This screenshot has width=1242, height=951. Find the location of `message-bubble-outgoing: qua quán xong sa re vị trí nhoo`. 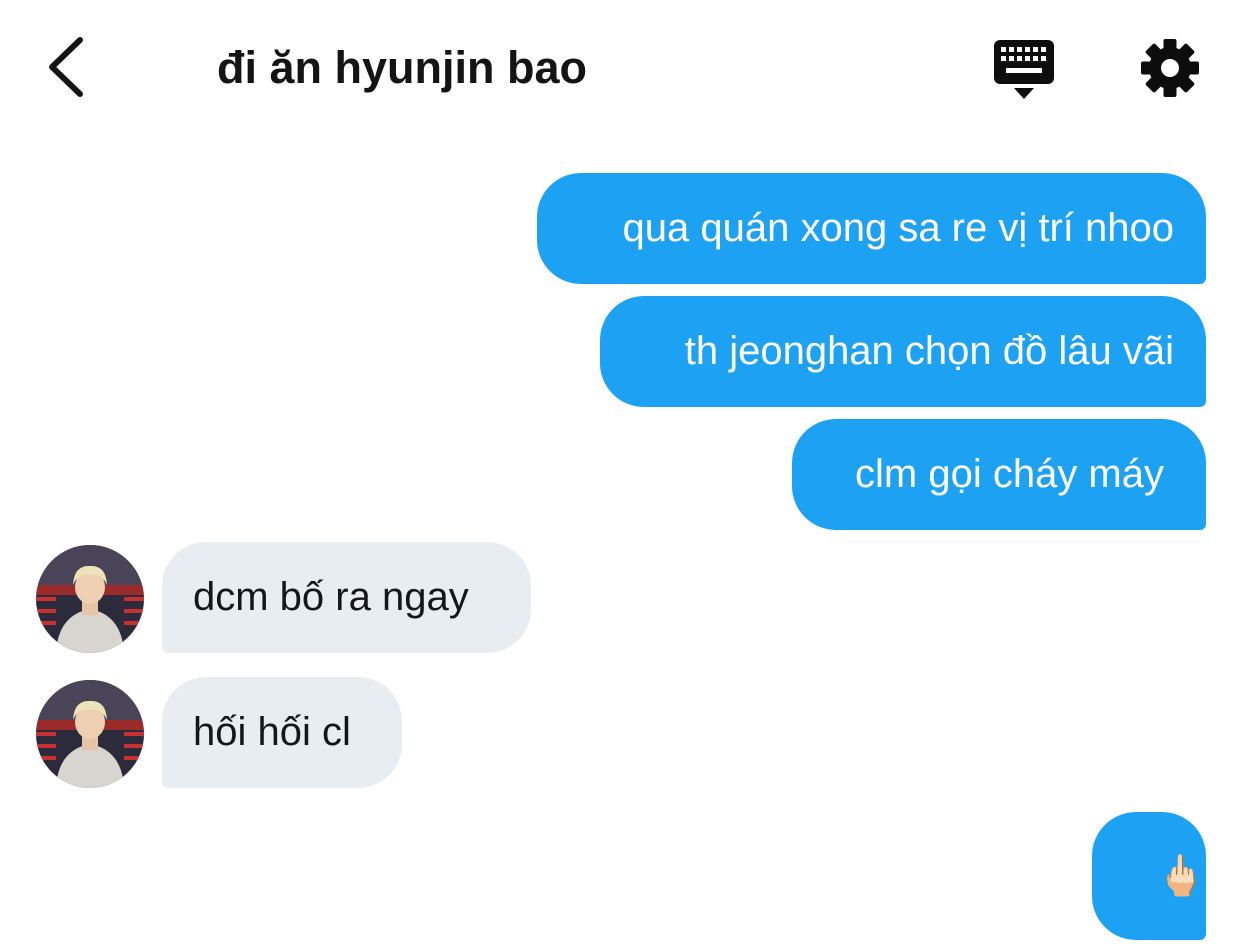

message-bubble-outgoing: qua quán xong sa re vị trí nhoo is located at coordinates (871, 228).